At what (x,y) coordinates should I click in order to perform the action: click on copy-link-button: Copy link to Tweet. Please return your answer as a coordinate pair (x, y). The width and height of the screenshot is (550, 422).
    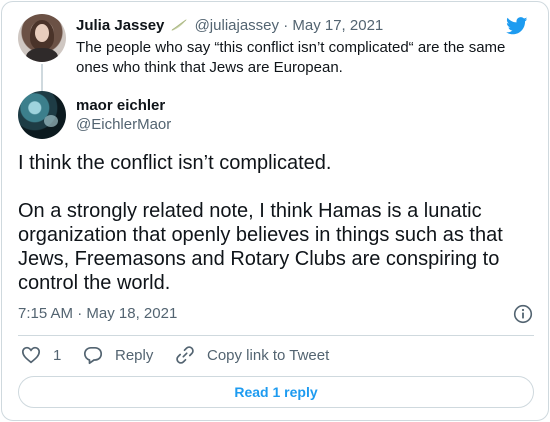
    Looking at the image, I should click on (252, 355).